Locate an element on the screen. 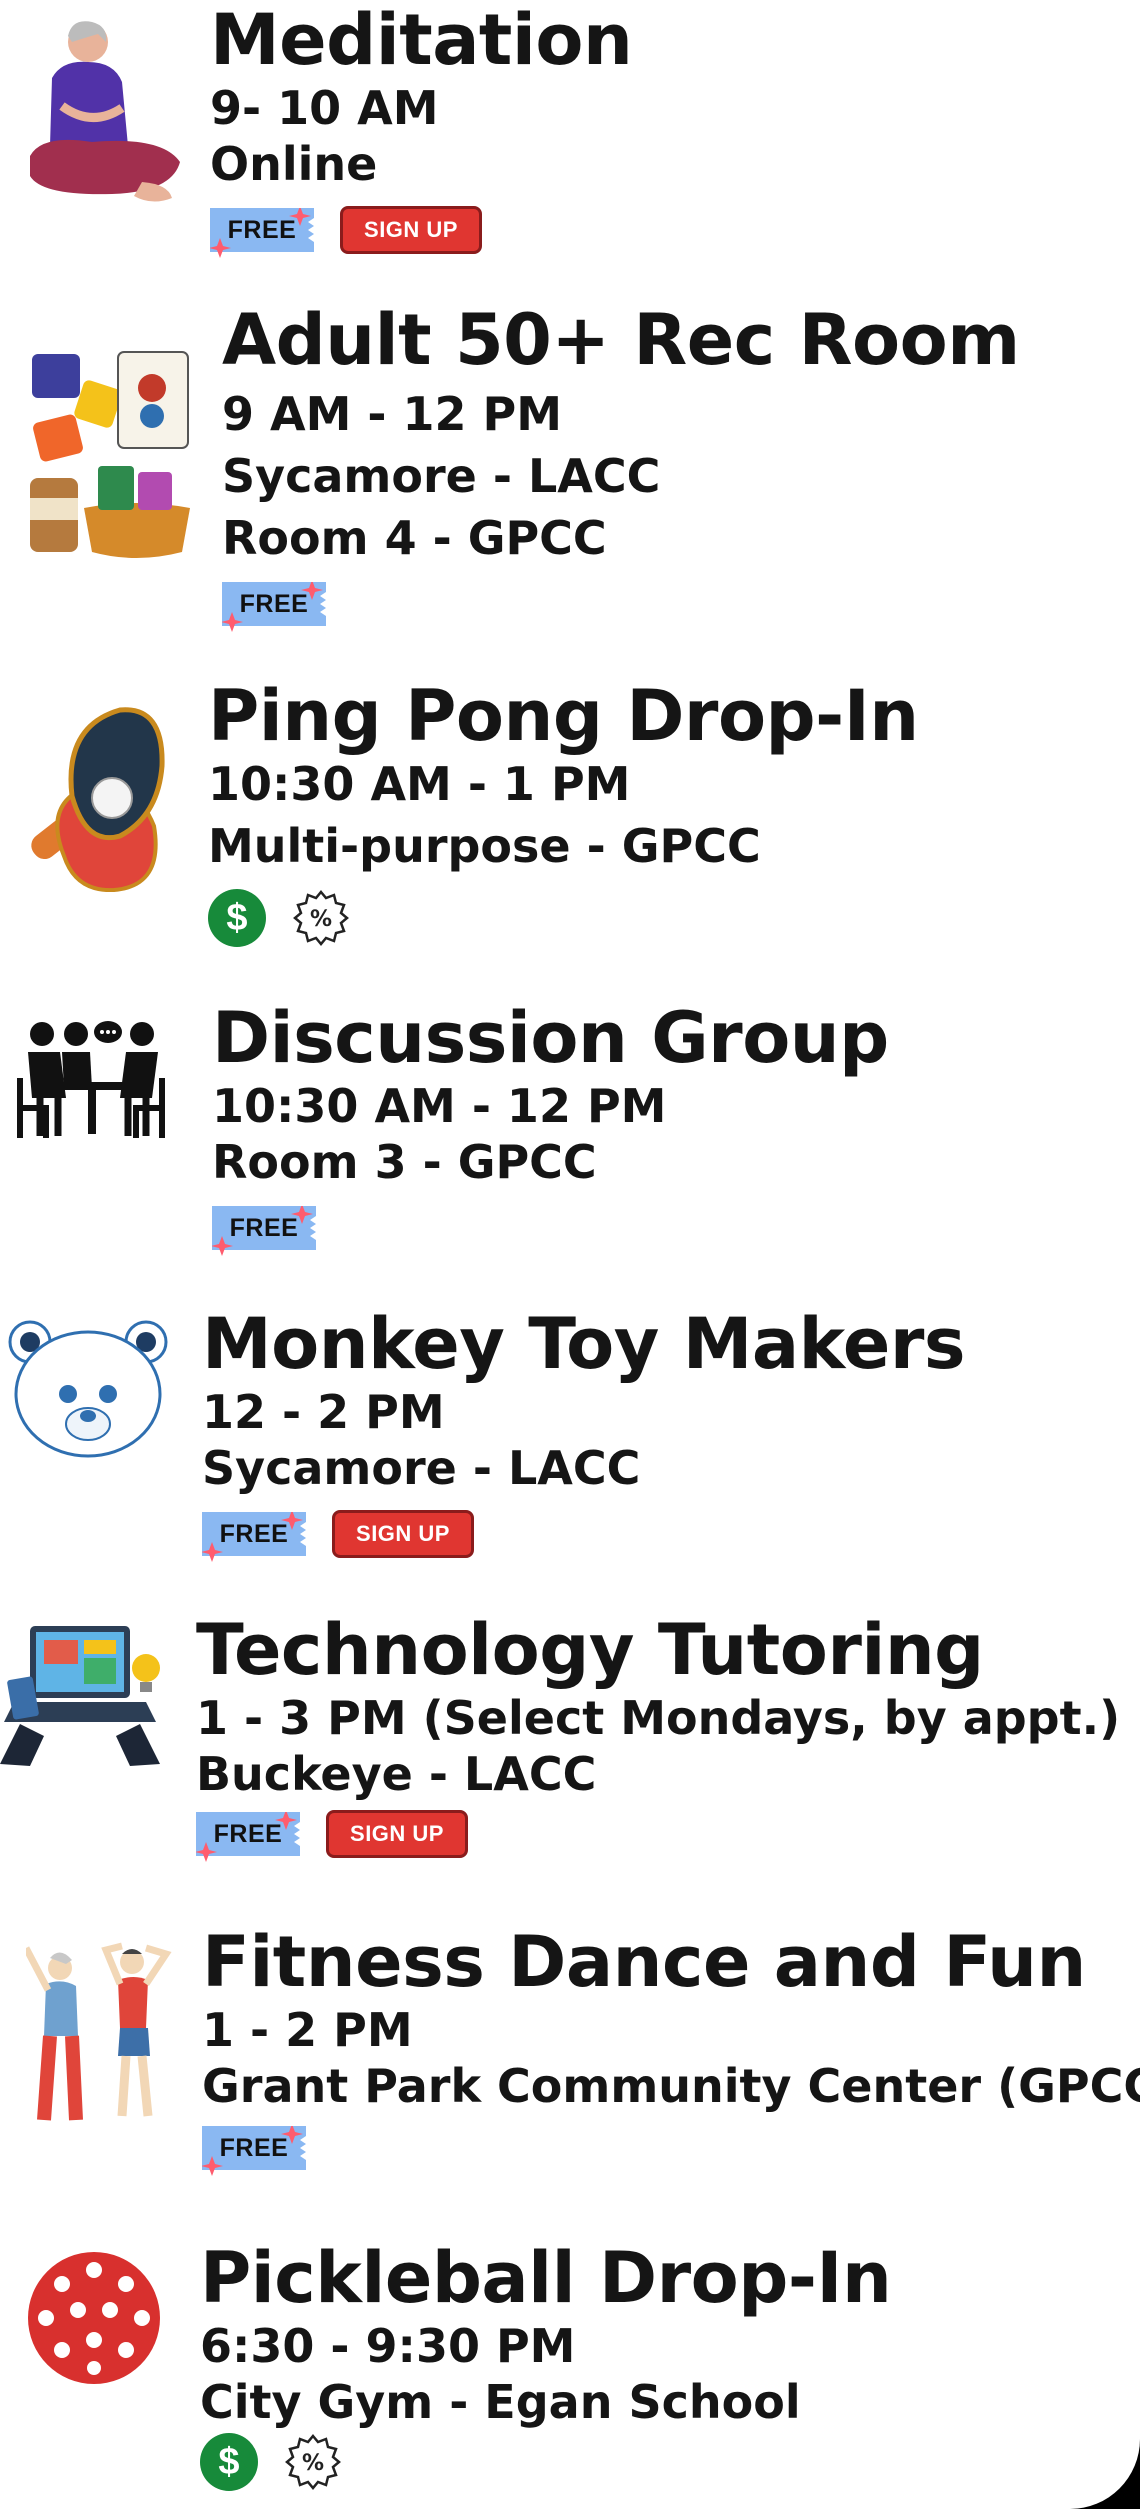 This screenshot has height=2509, width=1140. event-time: 1 - 3 PM (Select Mondays, by appt.) is located at coordinates (658, 1718).